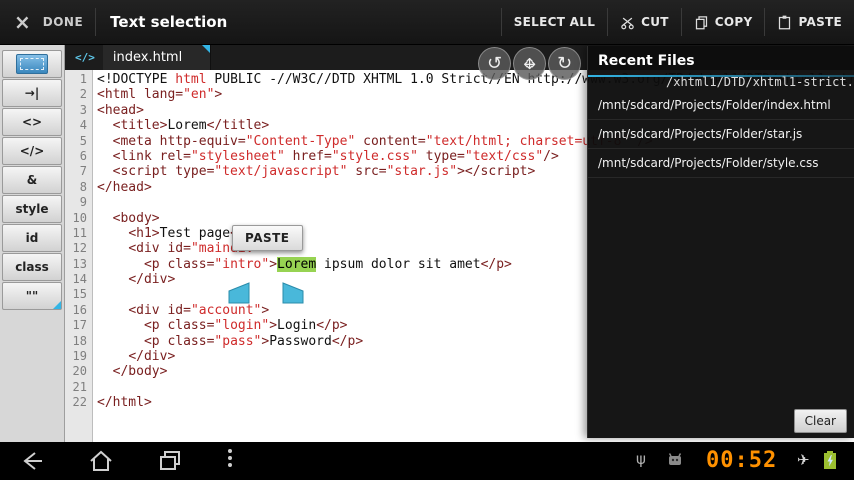 The width and height of the screenshot is (854, 480). Describe the element at coordinates (136, 218) in the screenshot. I see `code-token: <body>` at that location.